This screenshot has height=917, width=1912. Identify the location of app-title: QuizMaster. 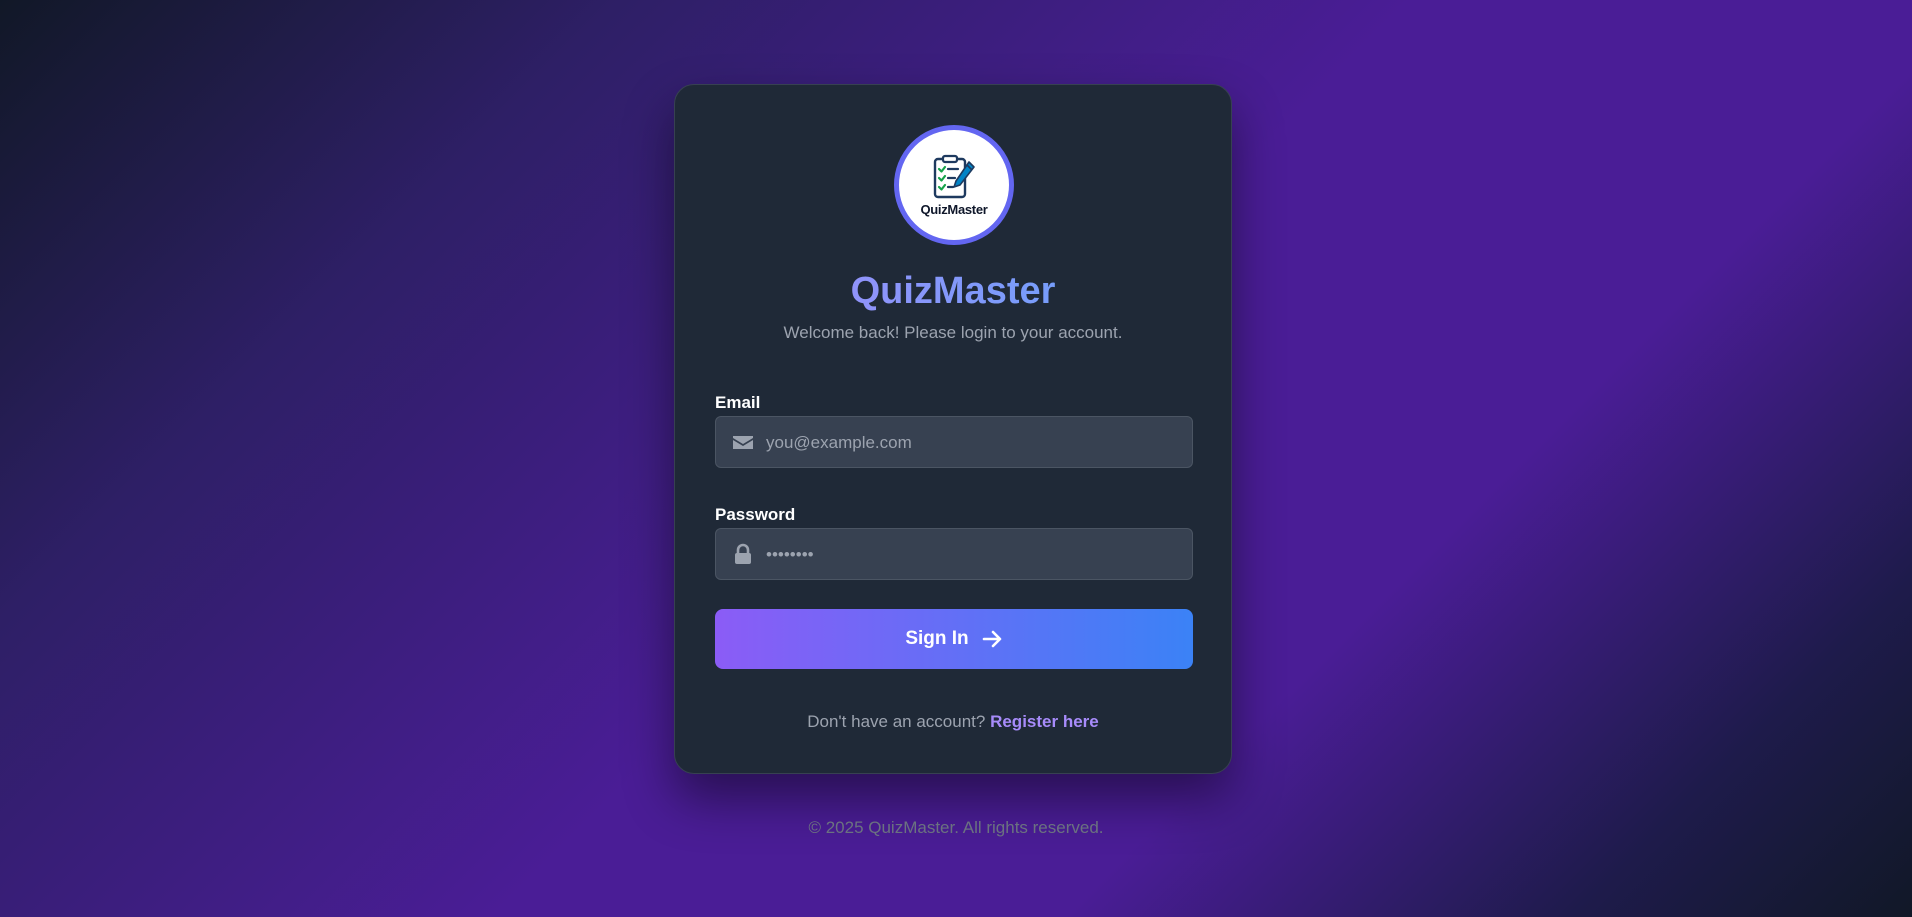
(953, 291).